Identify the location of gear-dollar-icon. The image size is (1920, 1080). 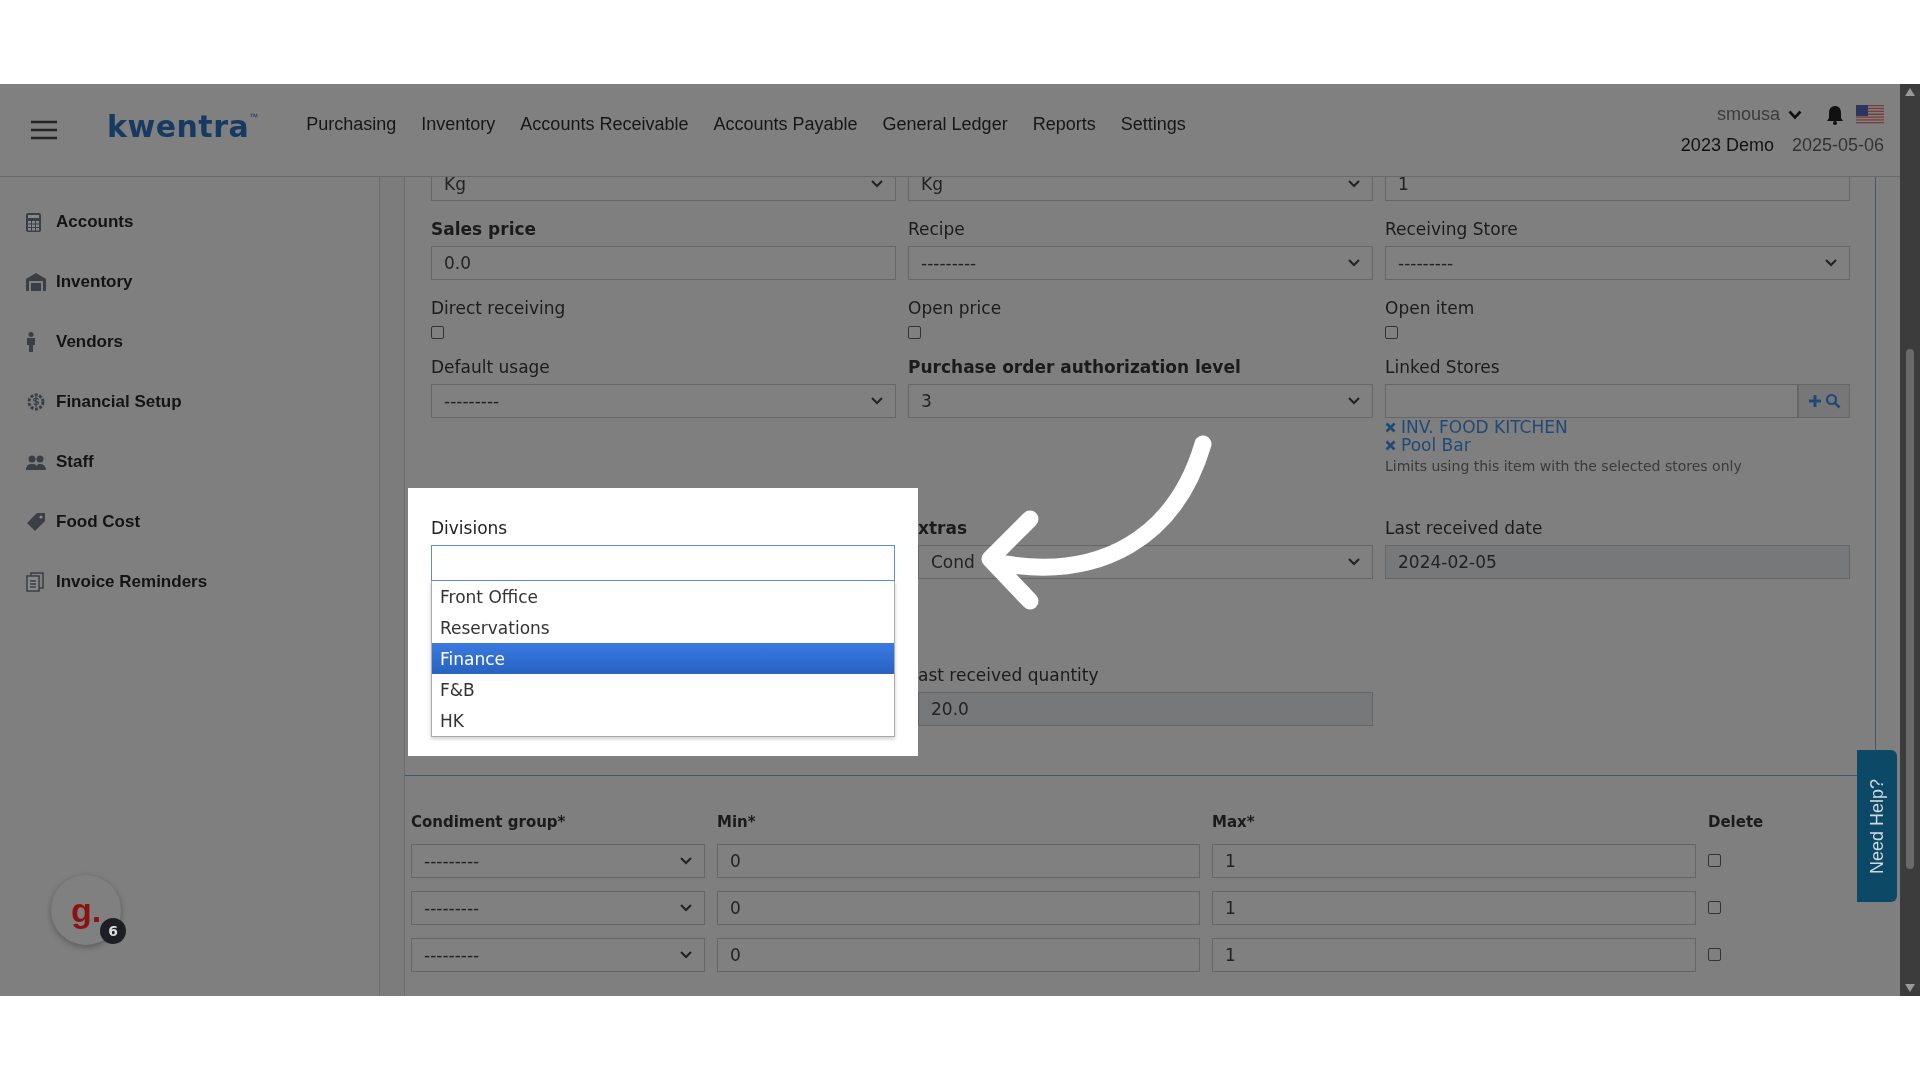
(36, 402).